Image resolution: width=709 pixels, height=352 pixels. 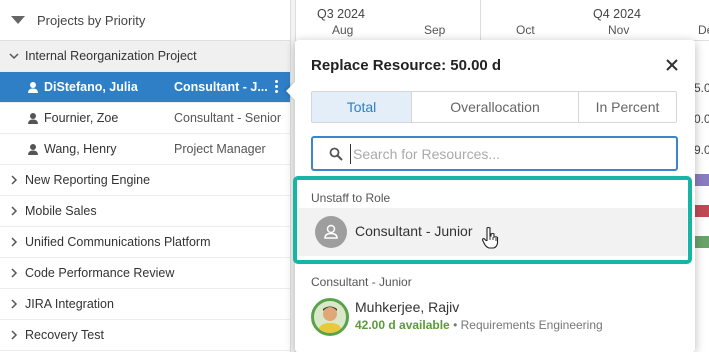 I want to click on allocation-value: 5.0, so click(x=701, y=88).